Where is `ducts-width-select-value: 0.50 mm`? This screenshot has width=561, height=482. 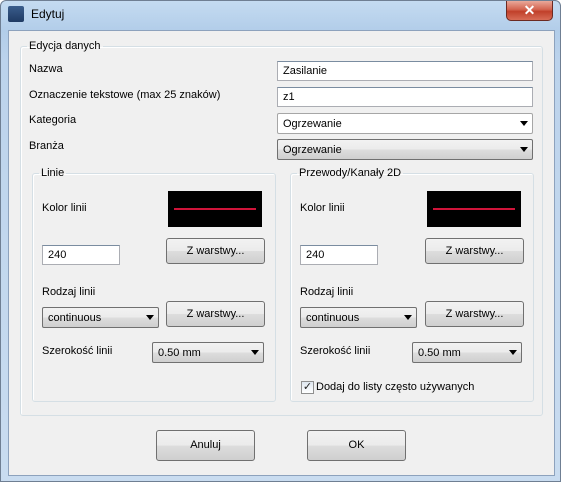 ducts-width-select-value: 0.50 mm is located at coordinates (439, 353).